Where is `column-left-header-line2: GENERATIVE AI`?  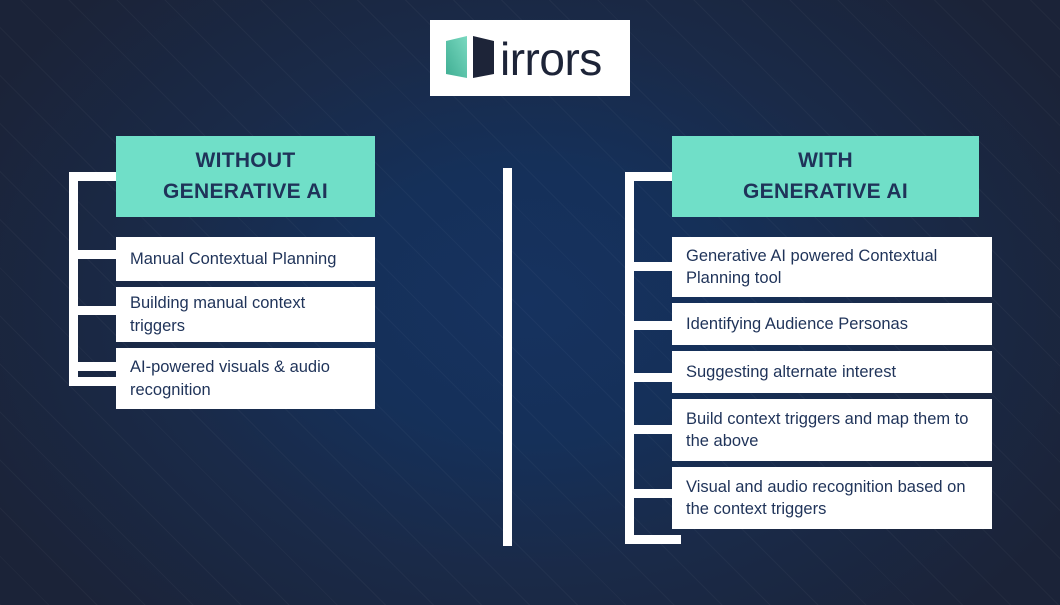
column-left-header-line2: GENERATIVE AI is located at coordinates (245, 191).